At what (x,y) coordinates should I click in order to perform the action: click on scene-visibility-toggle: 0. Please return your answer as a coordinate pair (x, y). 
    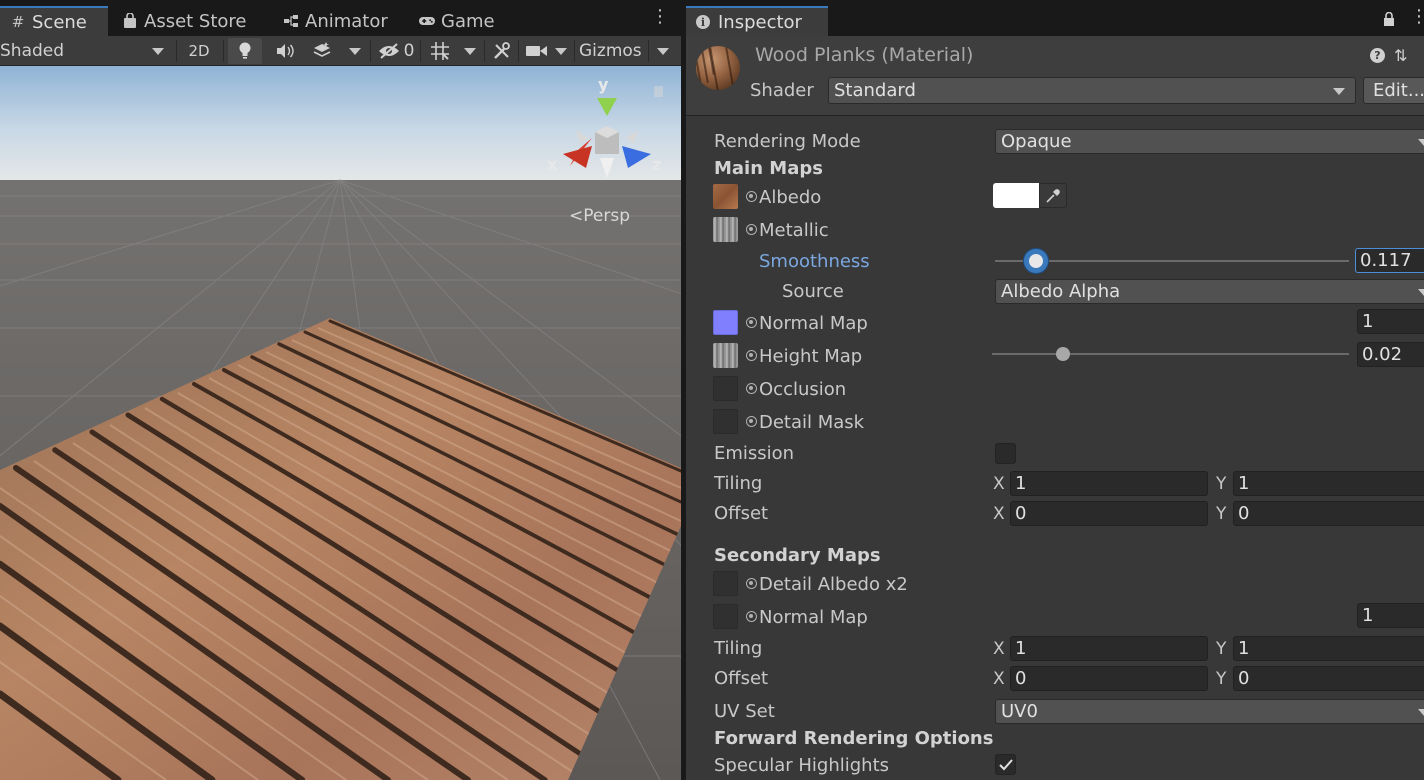
    Looking at the image, I should click on (396, 51).